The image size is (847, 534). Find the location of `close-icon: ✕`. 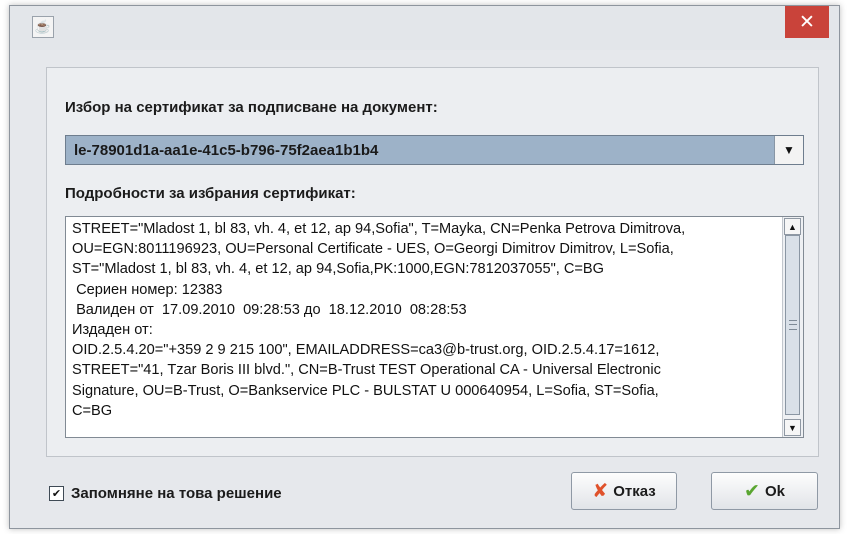

close-icon: ✕ is located at coordinates (807, 22).